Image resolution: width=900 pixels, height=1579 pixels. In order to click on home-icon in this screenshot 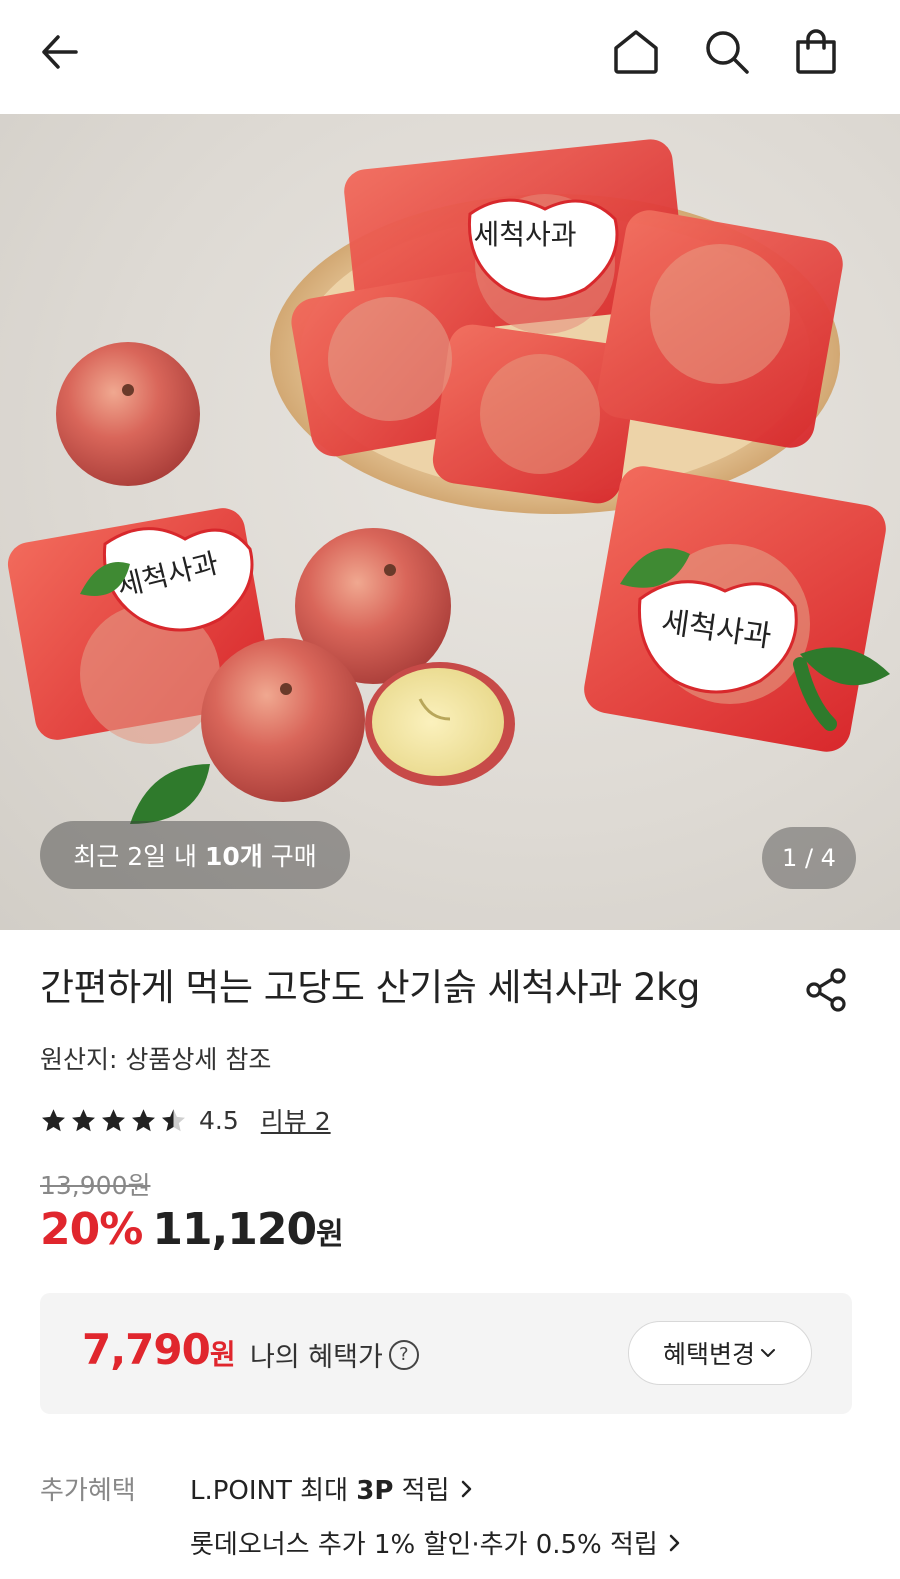, I will do `click(636, 52)`.